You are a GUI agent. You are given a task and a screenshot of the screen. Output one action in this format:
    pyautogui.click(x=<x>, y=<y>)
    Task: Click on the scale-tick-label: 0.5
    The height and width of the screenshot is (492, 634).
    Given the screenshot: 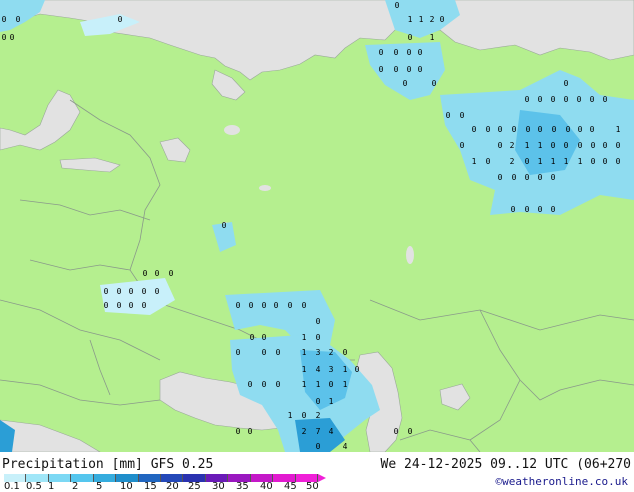 What is the action you would take?
    pyautogui.click(x=34, y=486)
    